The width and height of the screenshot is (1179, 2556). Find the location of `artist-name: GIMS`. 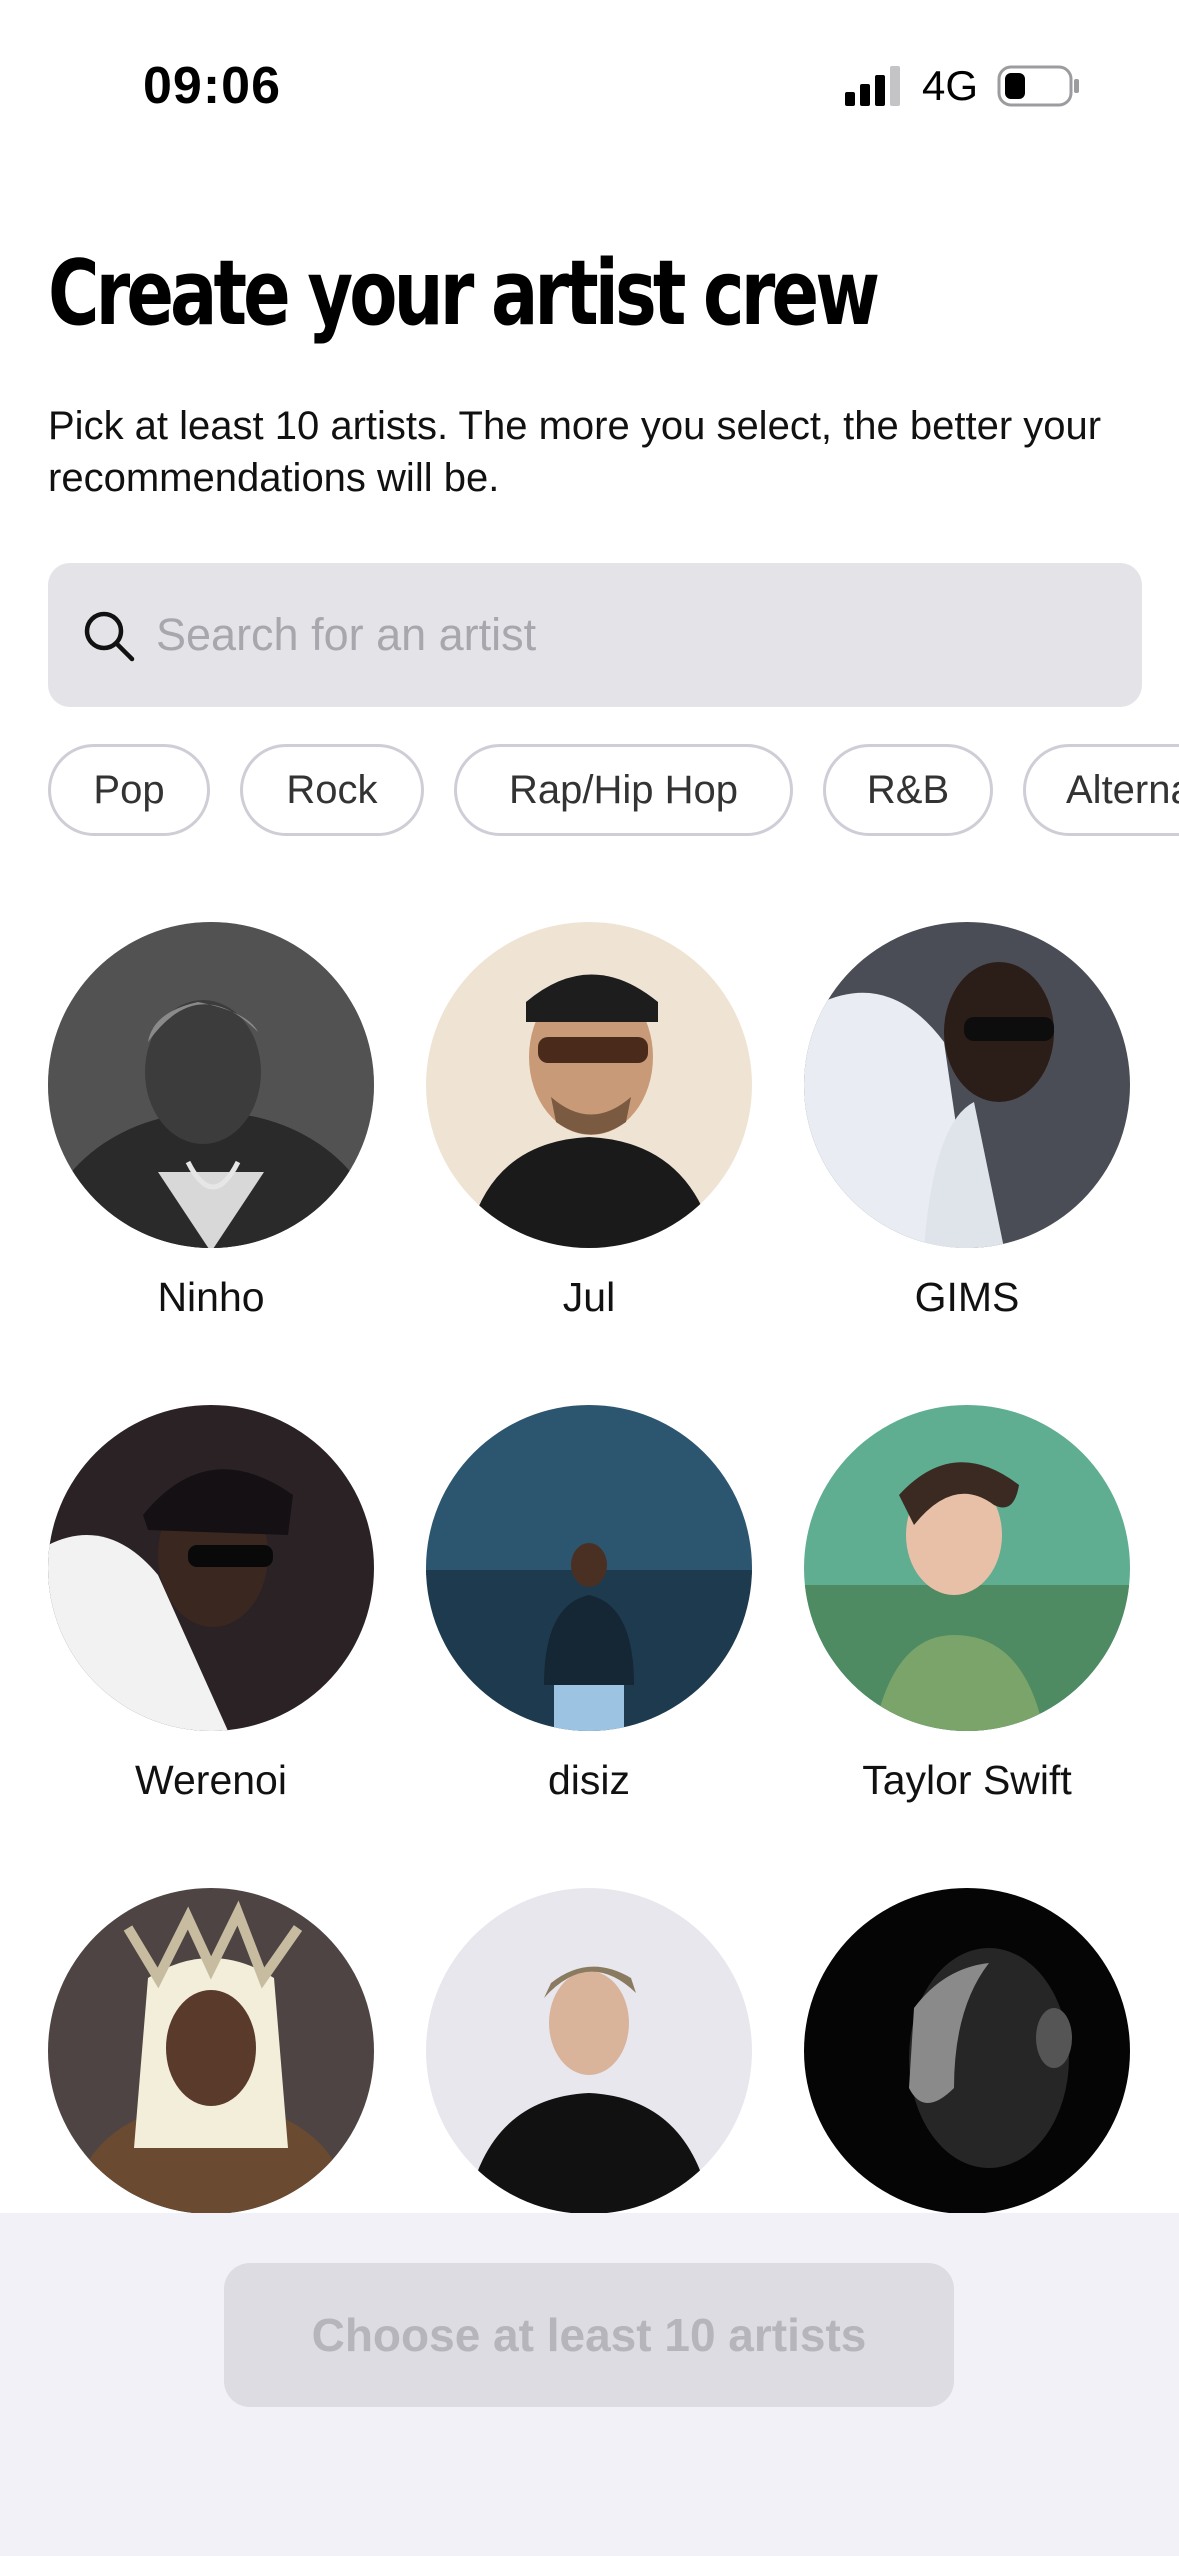

artist-name: GIMS is located at coordinates (967, 1297).